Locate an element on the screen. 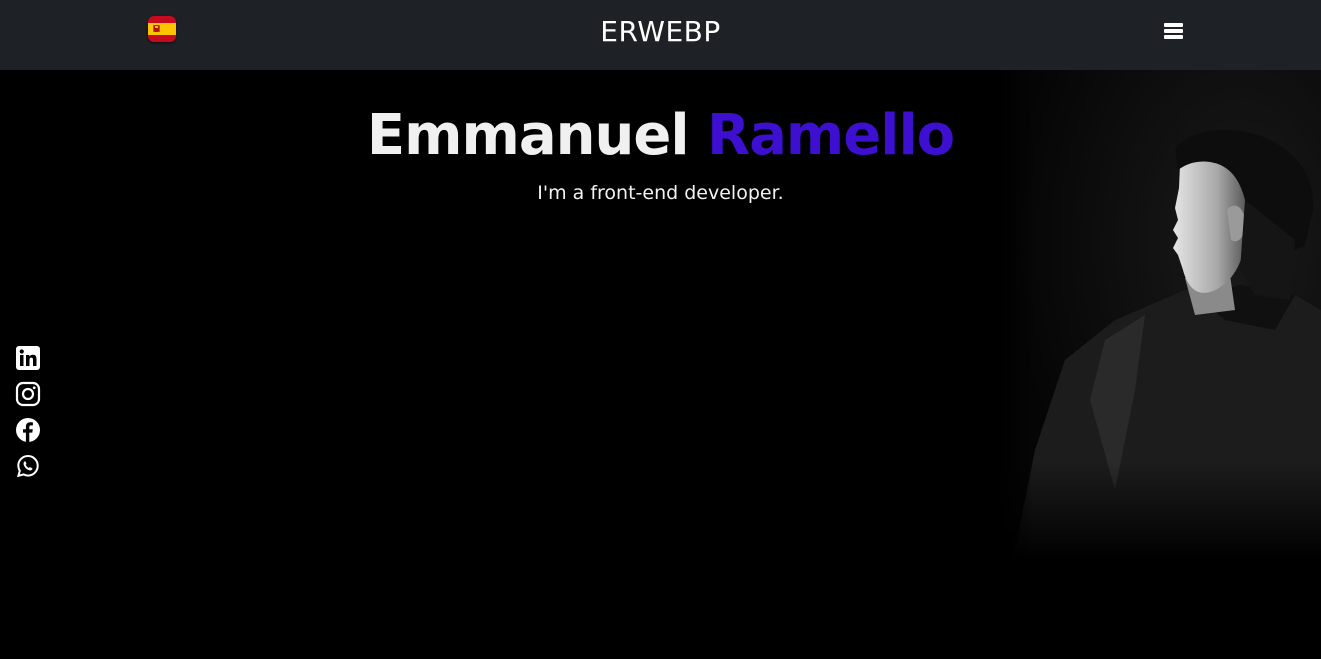 The height and width of the screenshot is (659, 1321). social-links is located at coordinates (29, 417).